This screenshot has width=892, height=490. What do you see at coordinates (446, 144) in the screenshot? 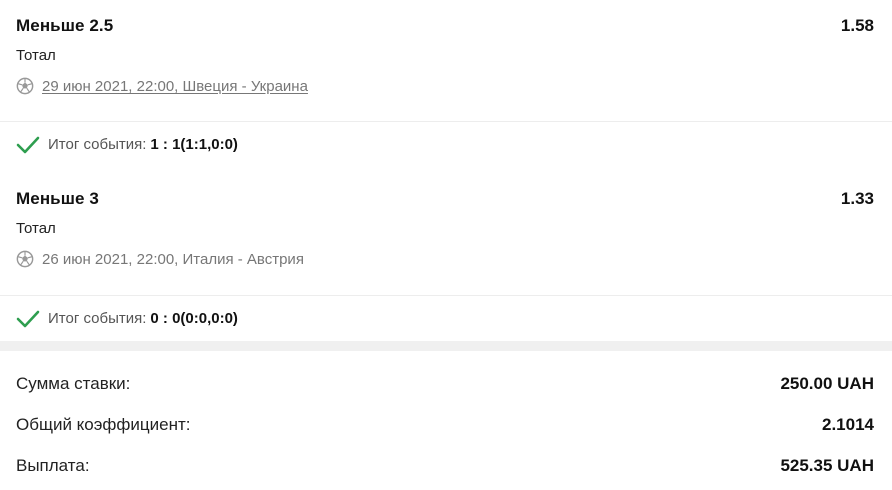
I see `event-result: Итог события: 1 : 1(1:1,0:0)` at bounding box center [446, 144].